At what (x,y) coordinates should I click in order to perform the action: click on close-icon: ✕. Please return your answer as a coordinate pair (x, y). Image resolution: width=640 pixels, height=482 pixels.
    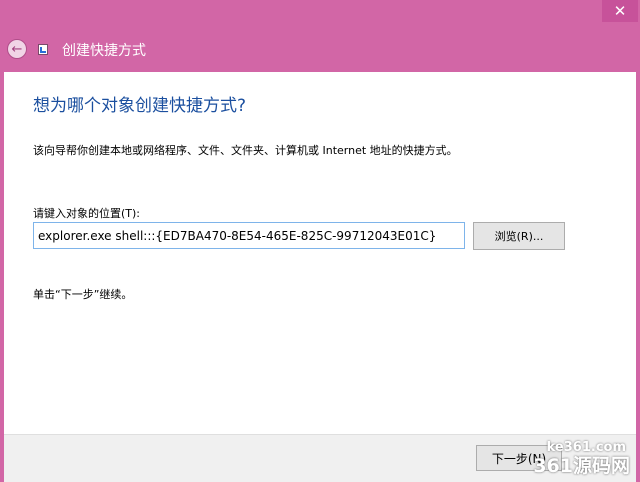
    Looking at the image, I should click on (620, 11).